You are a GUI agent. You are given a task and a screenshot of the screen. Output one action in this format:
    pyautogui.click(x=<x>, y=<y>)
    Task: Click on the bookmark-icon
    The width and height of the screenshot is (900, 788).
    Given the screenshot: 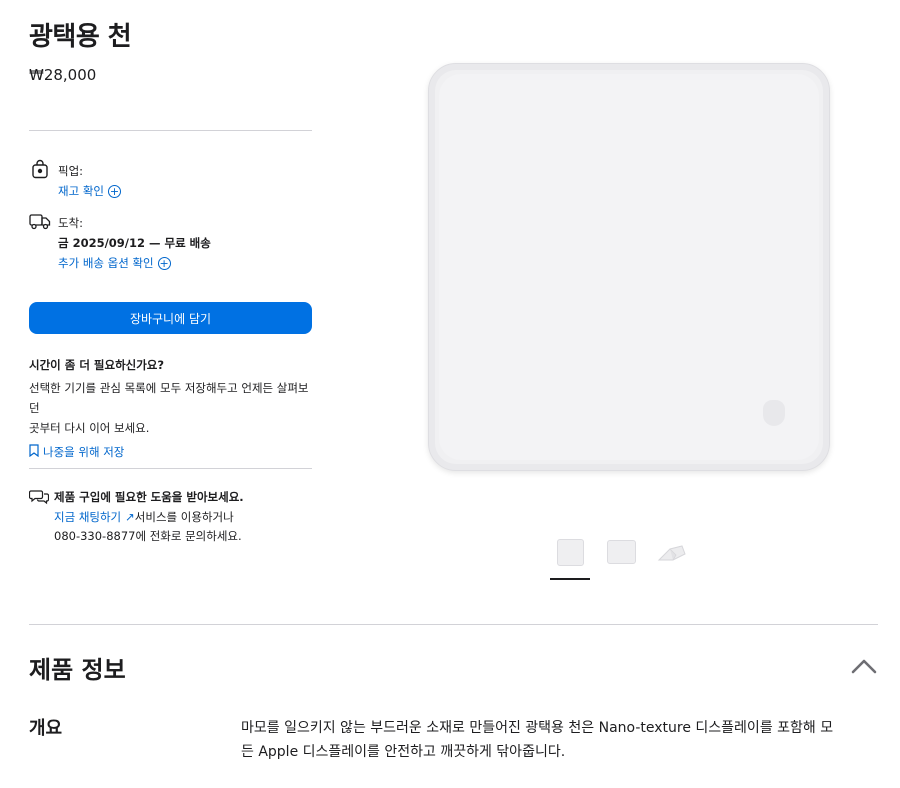 What is the action you would take?
    pyautogui.click(x=34, y=452)
    